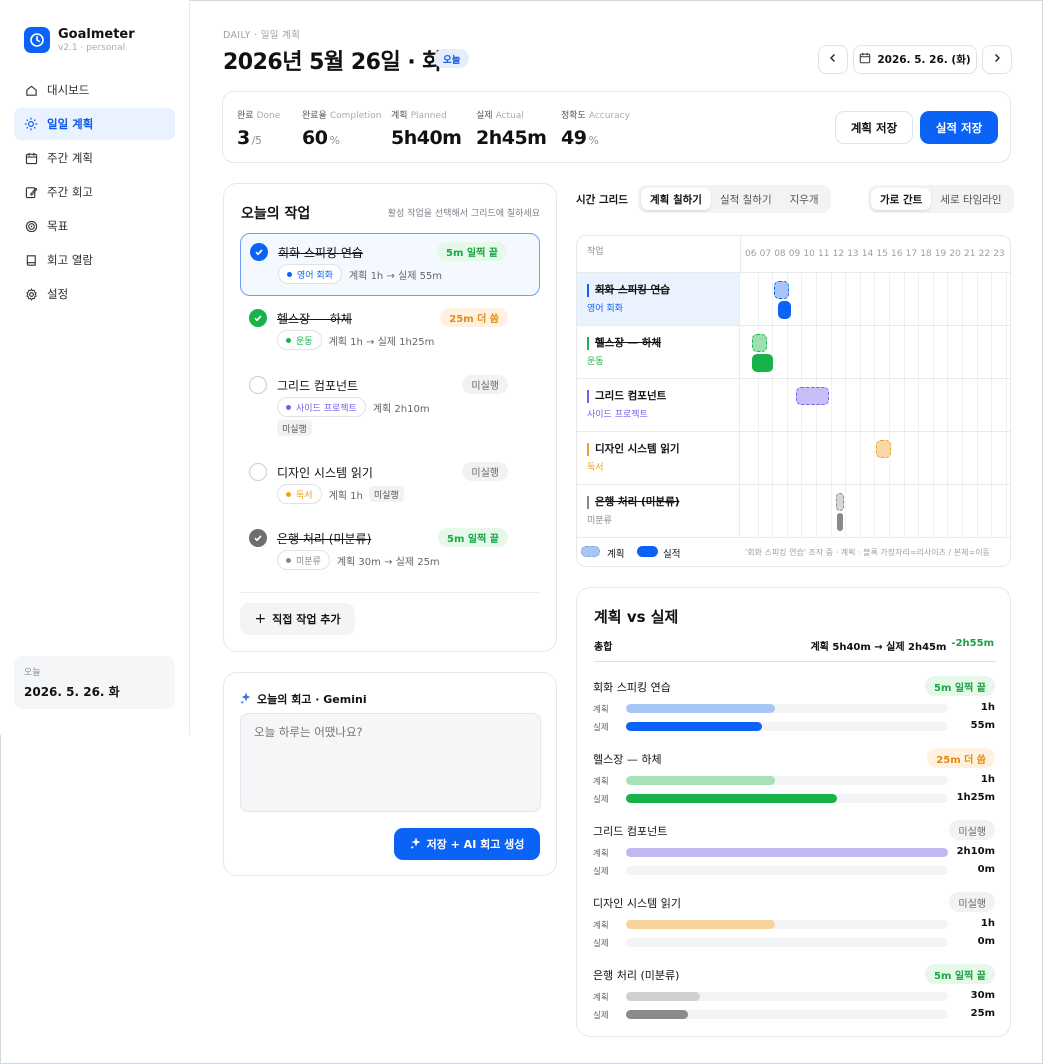 This screenshot has width=1043, height=1064. What do you see at coordinates (94, 192) in the screenshot?
I see `sidebar-item-weekly-retro: 주간 회고` at bounding box center [94, 192].